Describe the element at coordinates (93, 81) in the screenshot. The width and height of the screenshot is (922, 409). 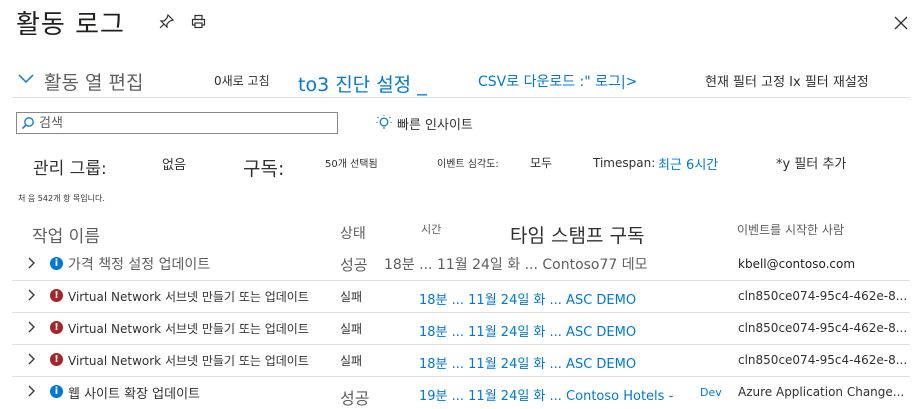
I see `edit-columns-button: 활동 열 편집` at that location.